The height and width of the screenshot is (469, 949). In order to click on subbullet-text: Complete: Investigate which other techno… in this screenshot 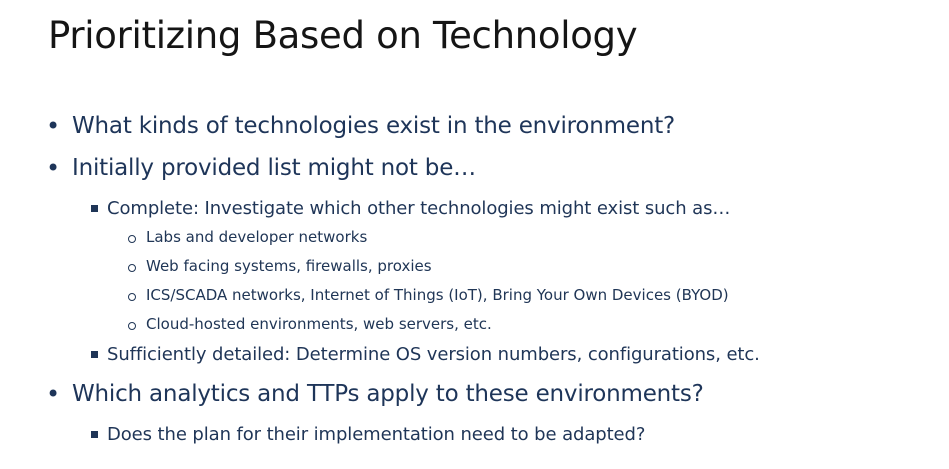, I will do `click(419, 208)`.